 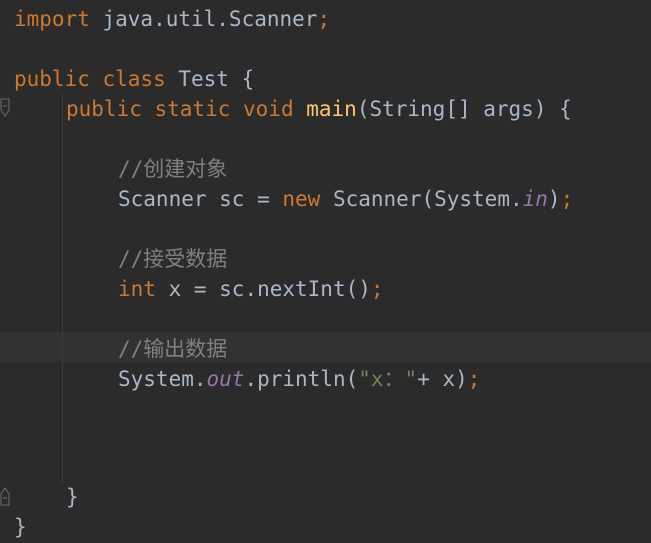 I want to click on keyword-class: class, so click(x=127, y=79).